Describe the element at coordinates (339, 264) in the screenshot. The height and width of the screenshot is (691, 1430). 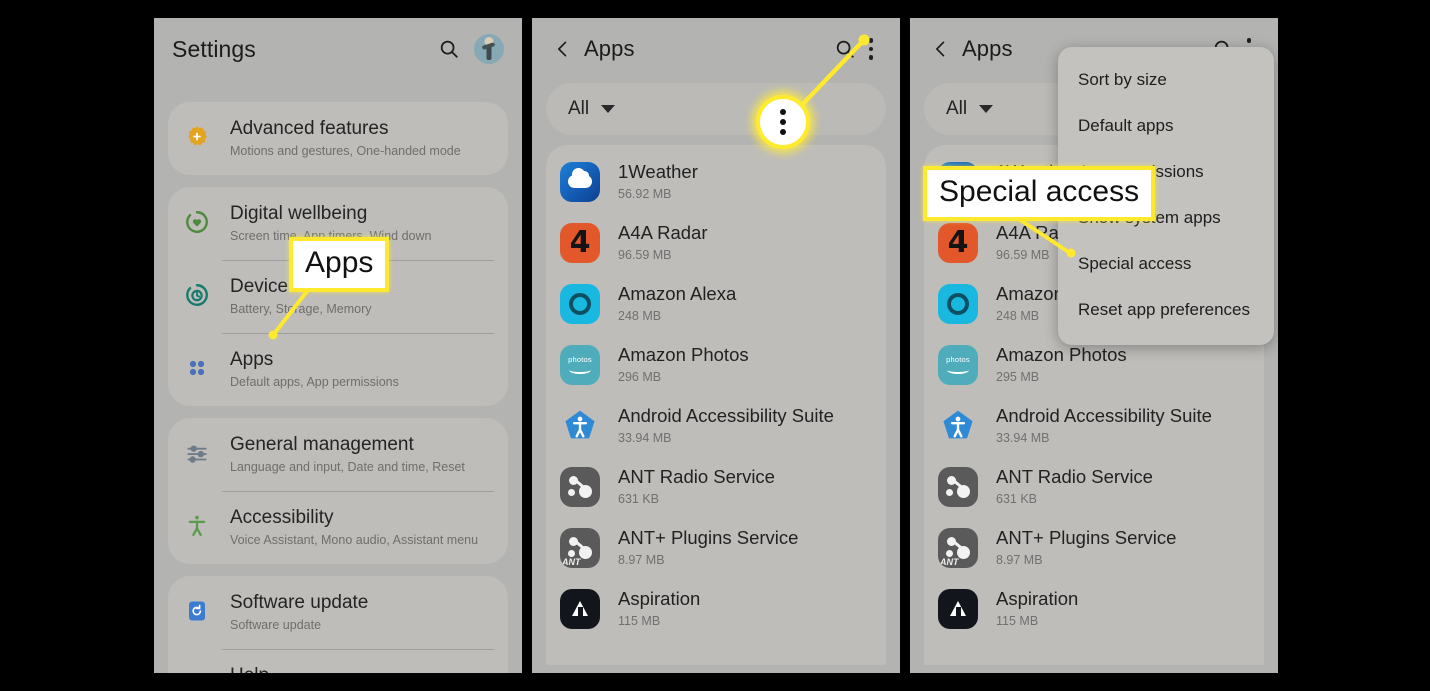
I see `callout-label-apps: Apps` at that location.